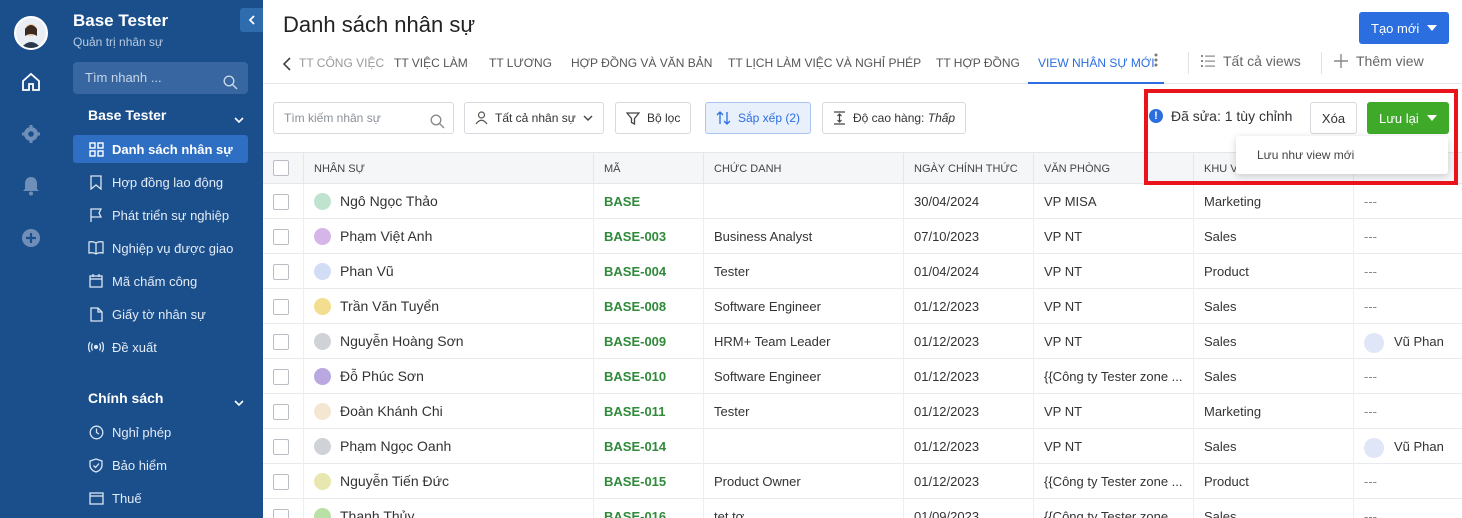 The width and height of the screenshot is (1462, 518). Describe the element at coordinates (758, 118) in the screenshot. I see `sort-button: Sắp xếp (2)` at that location.